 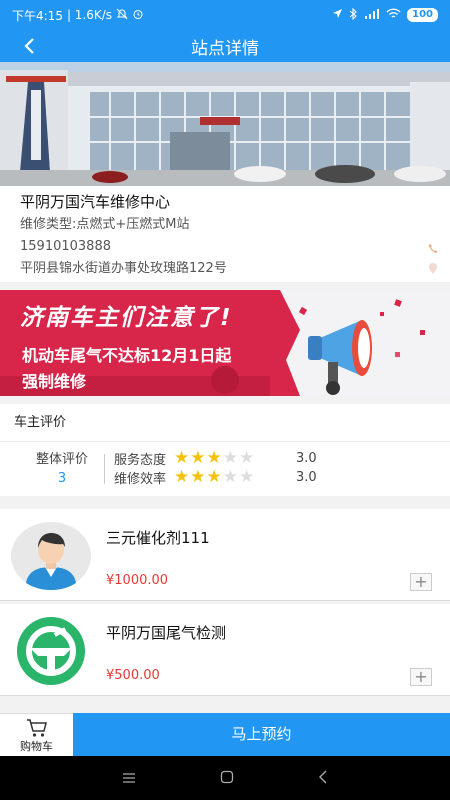 I want to click on product-name: 平阴万国尾气检测, so click(x=166, y=633).